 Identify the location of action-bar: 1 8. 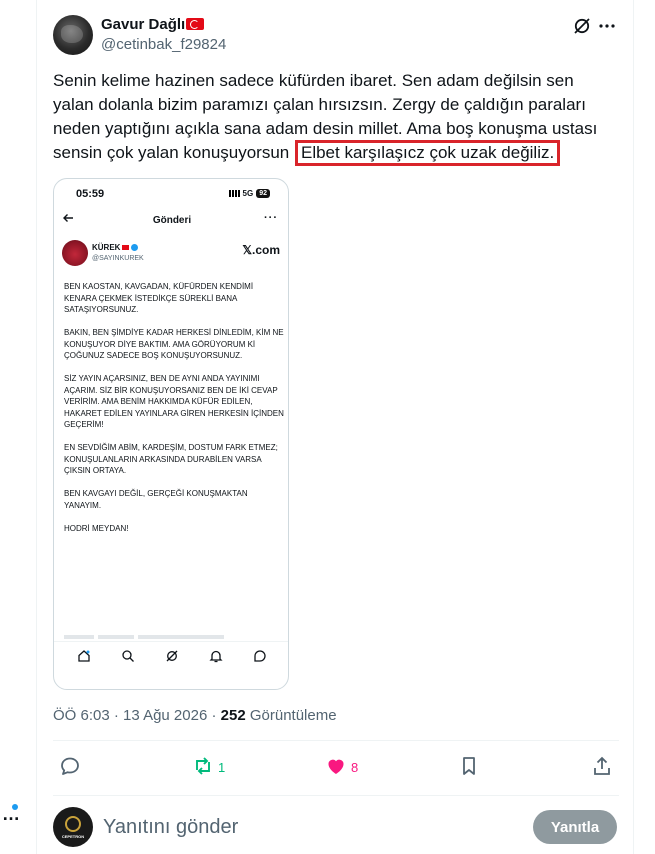
(336, 767).